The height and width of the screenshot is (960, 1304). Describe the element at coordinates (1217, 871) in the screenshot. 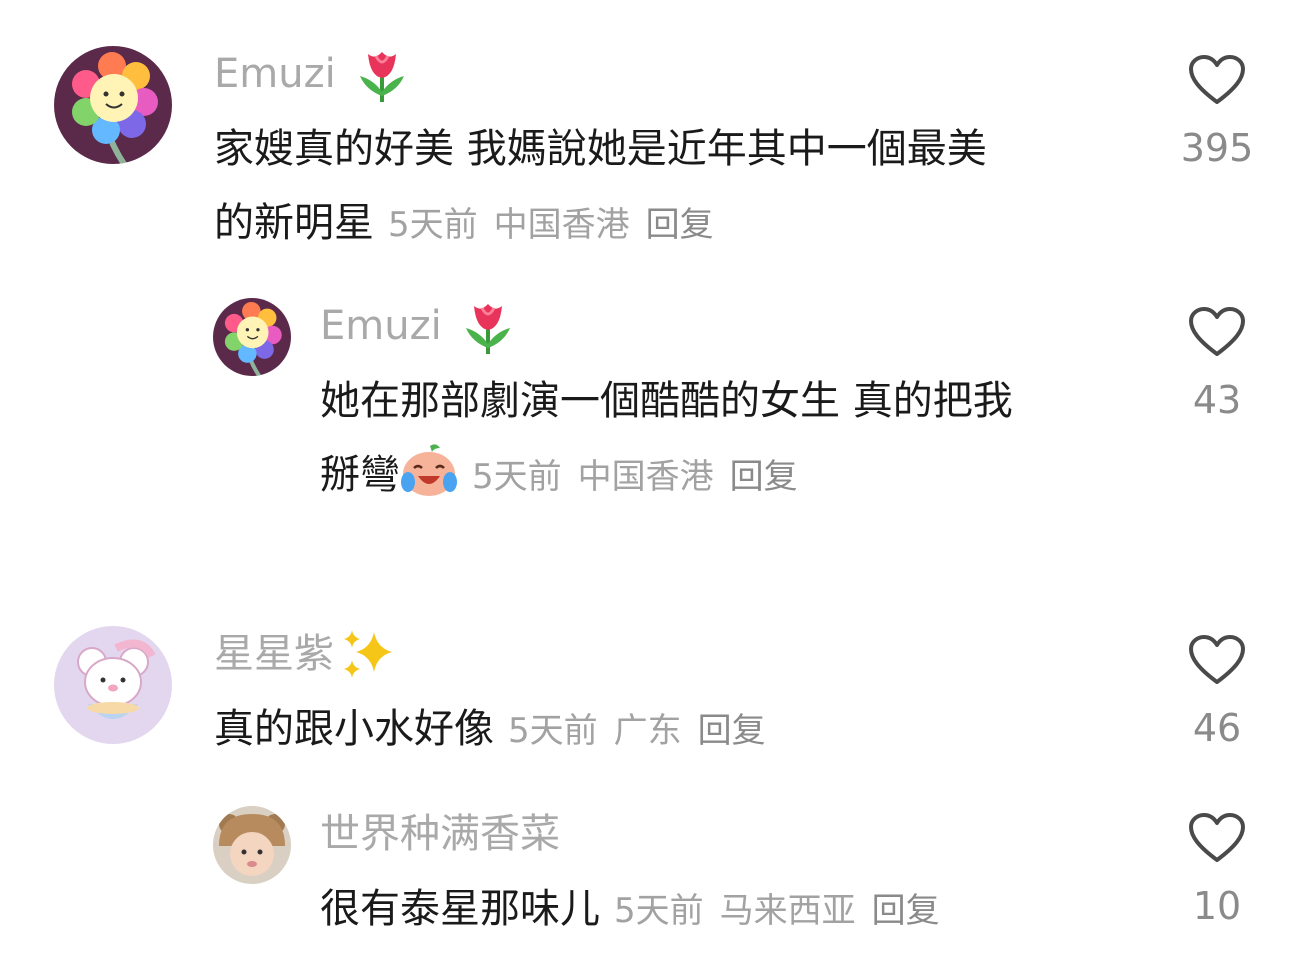

I see `like-button: 10` at that location.